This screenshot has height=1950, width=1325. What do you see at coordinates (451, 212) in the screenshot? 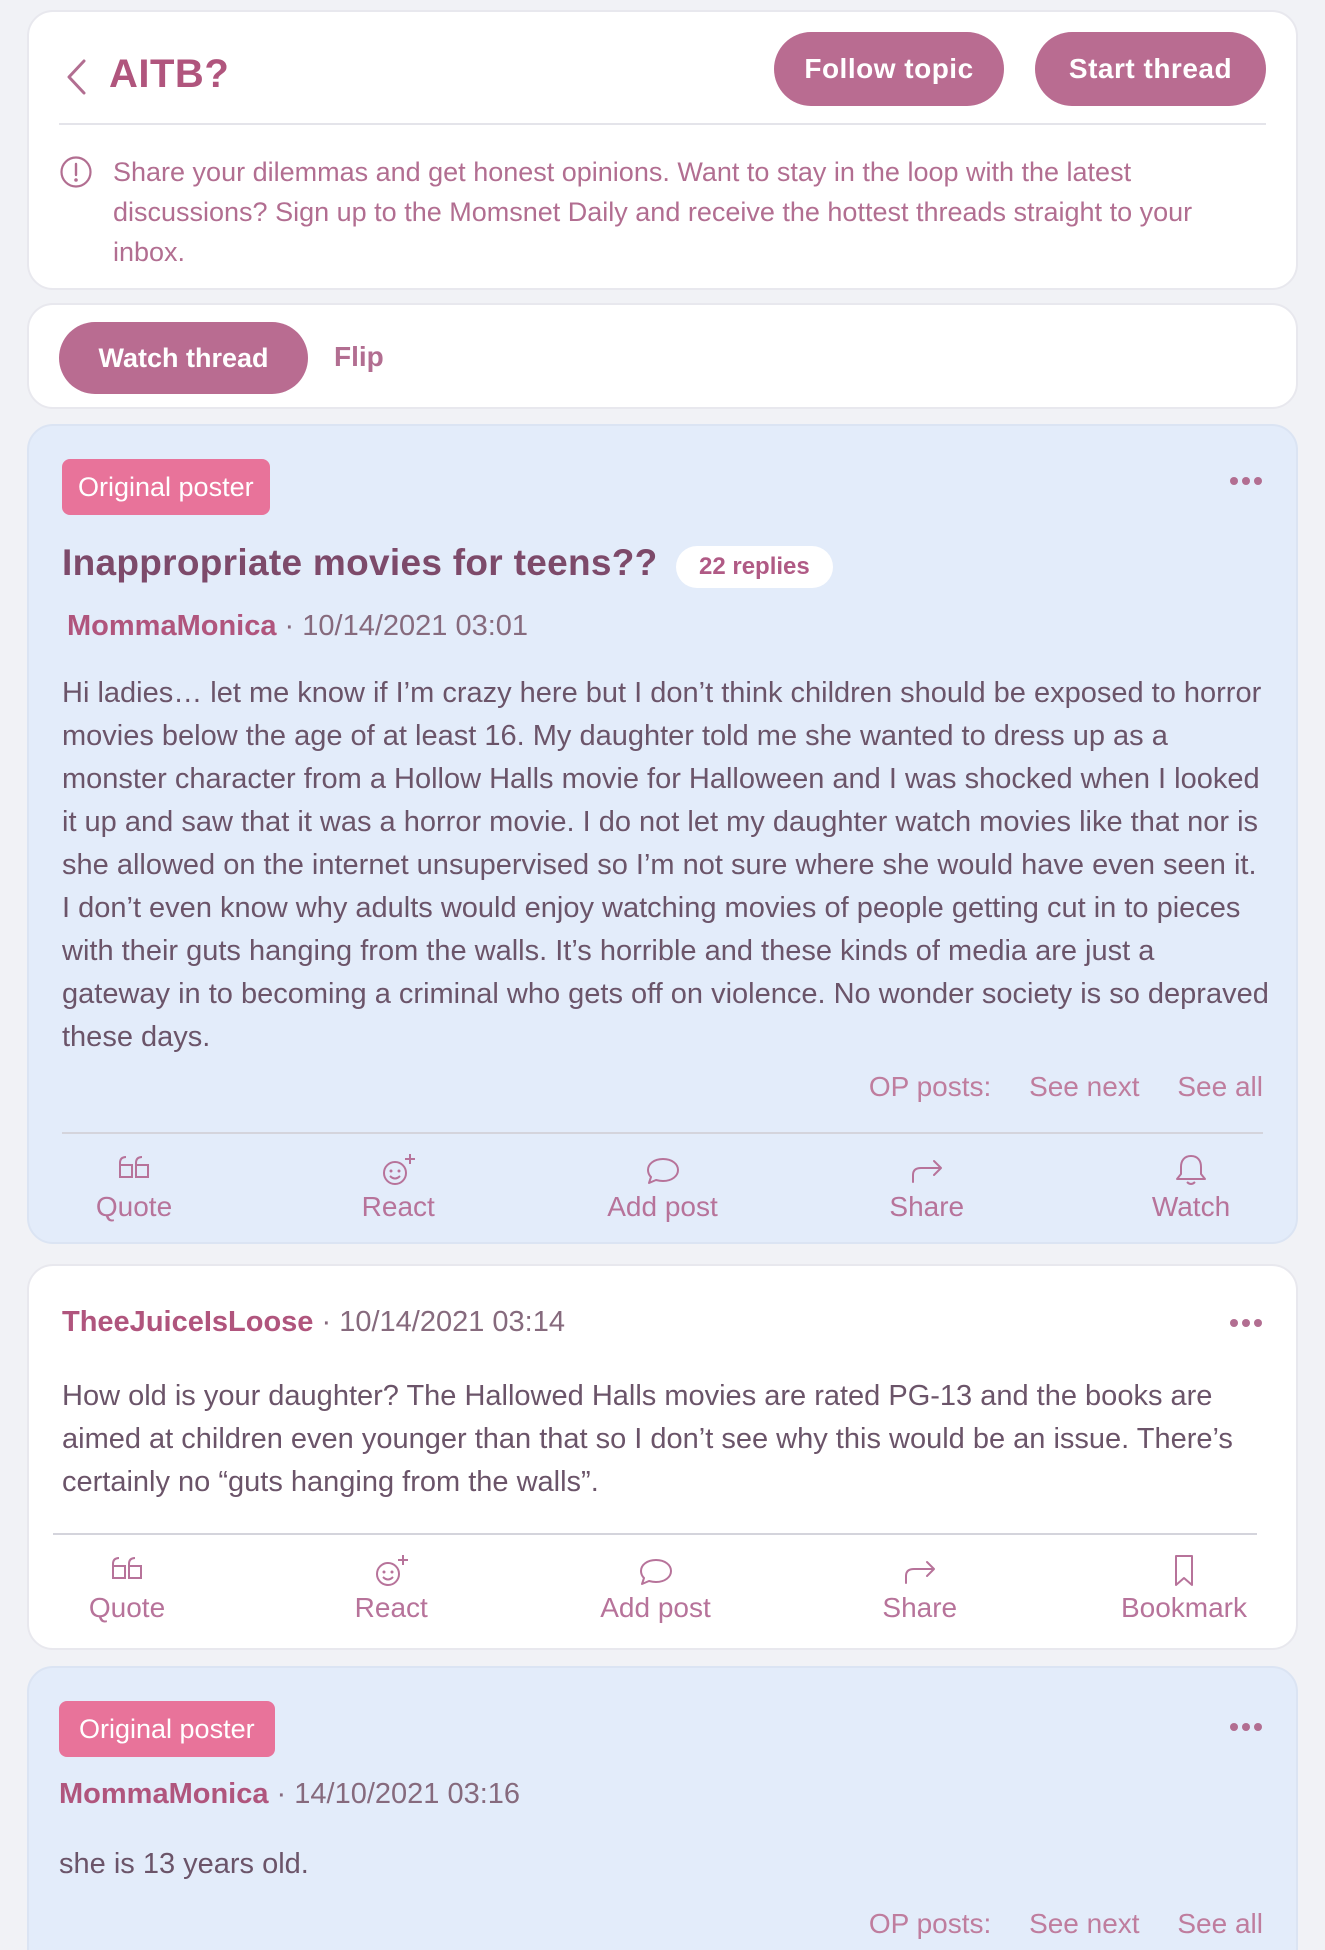
I see `newsletter-signup-link: Sign up to the Momsnet Daily` at bounding box center [451, 212].